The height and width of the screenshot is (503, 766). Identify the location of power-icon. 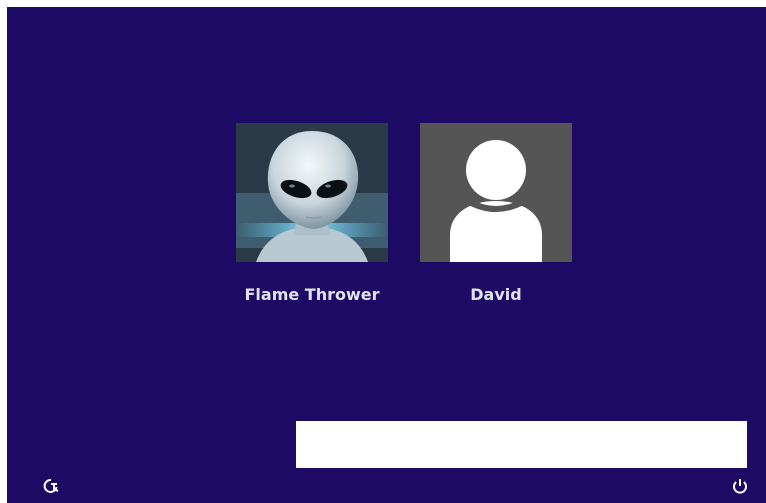
(740, 486).